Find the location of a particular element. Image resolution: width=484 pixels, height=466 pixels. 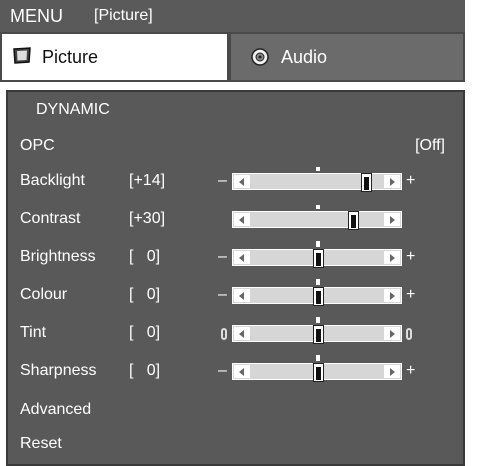

menu-title: MENU is located at coordinates (36, 16).